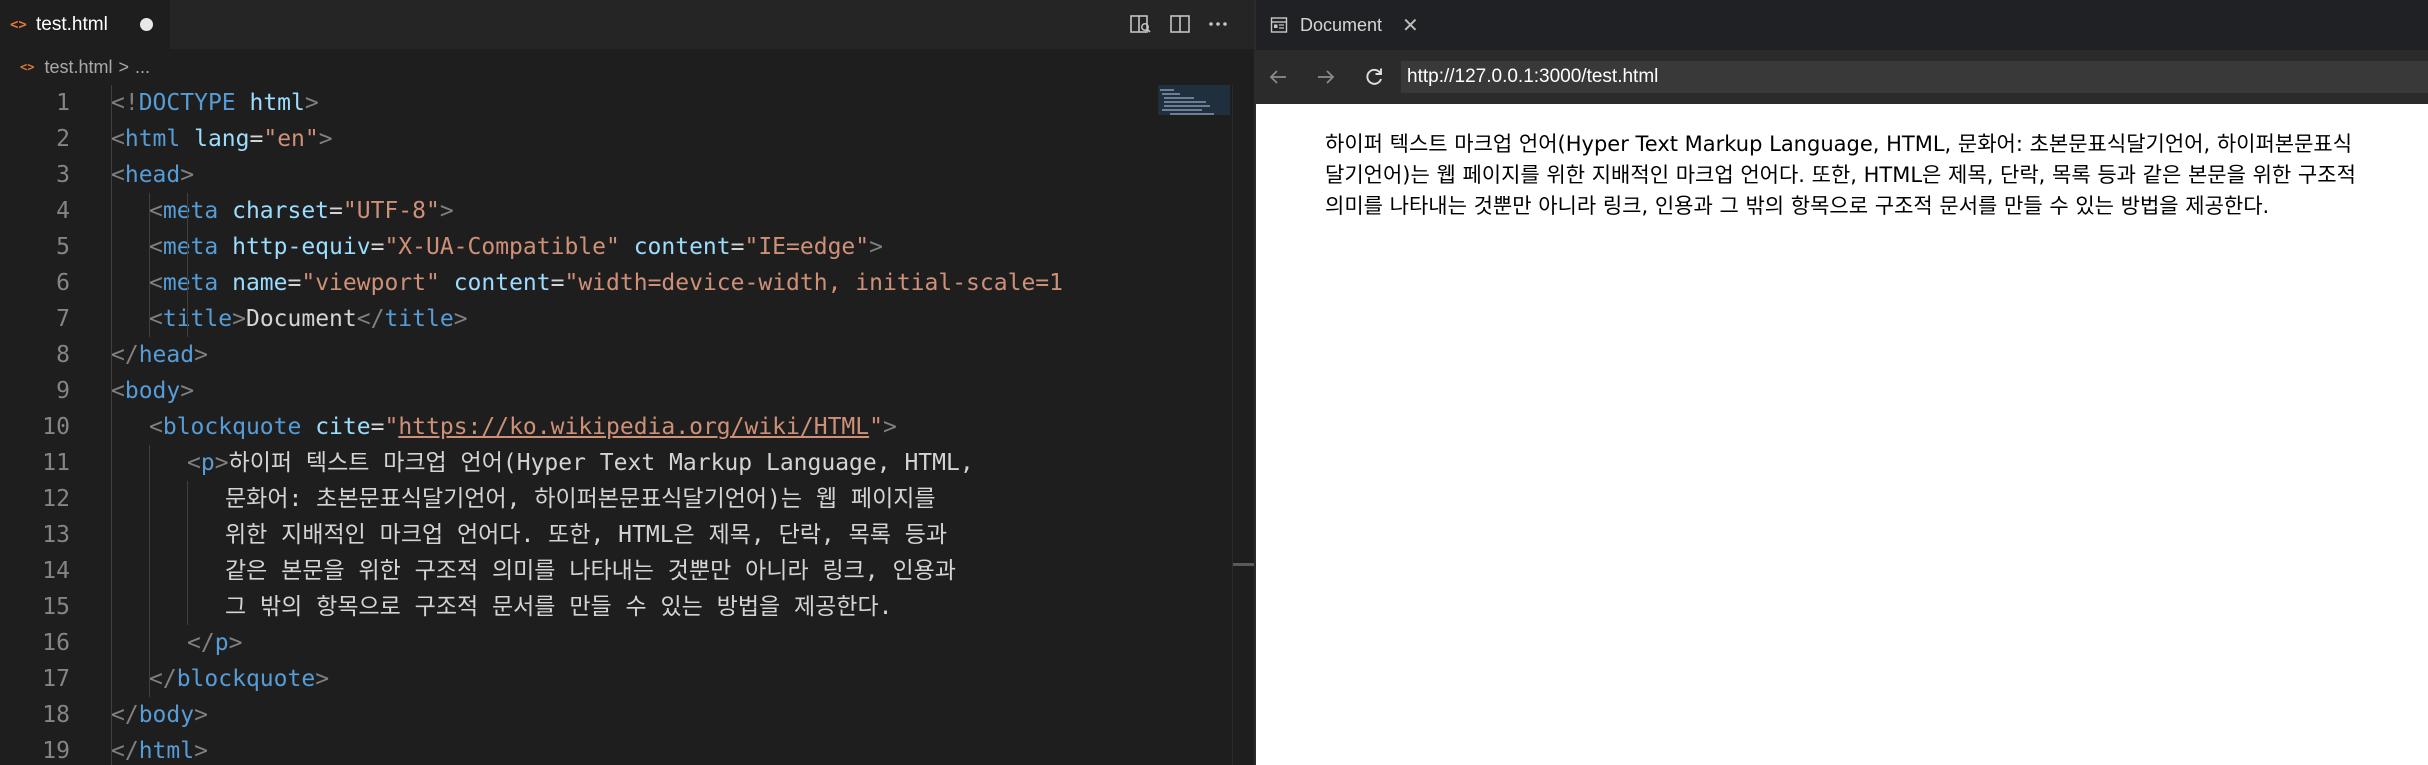  Describe the element at coordinates (152, 139) in the screenshot. I see `code-token: html` at that location.